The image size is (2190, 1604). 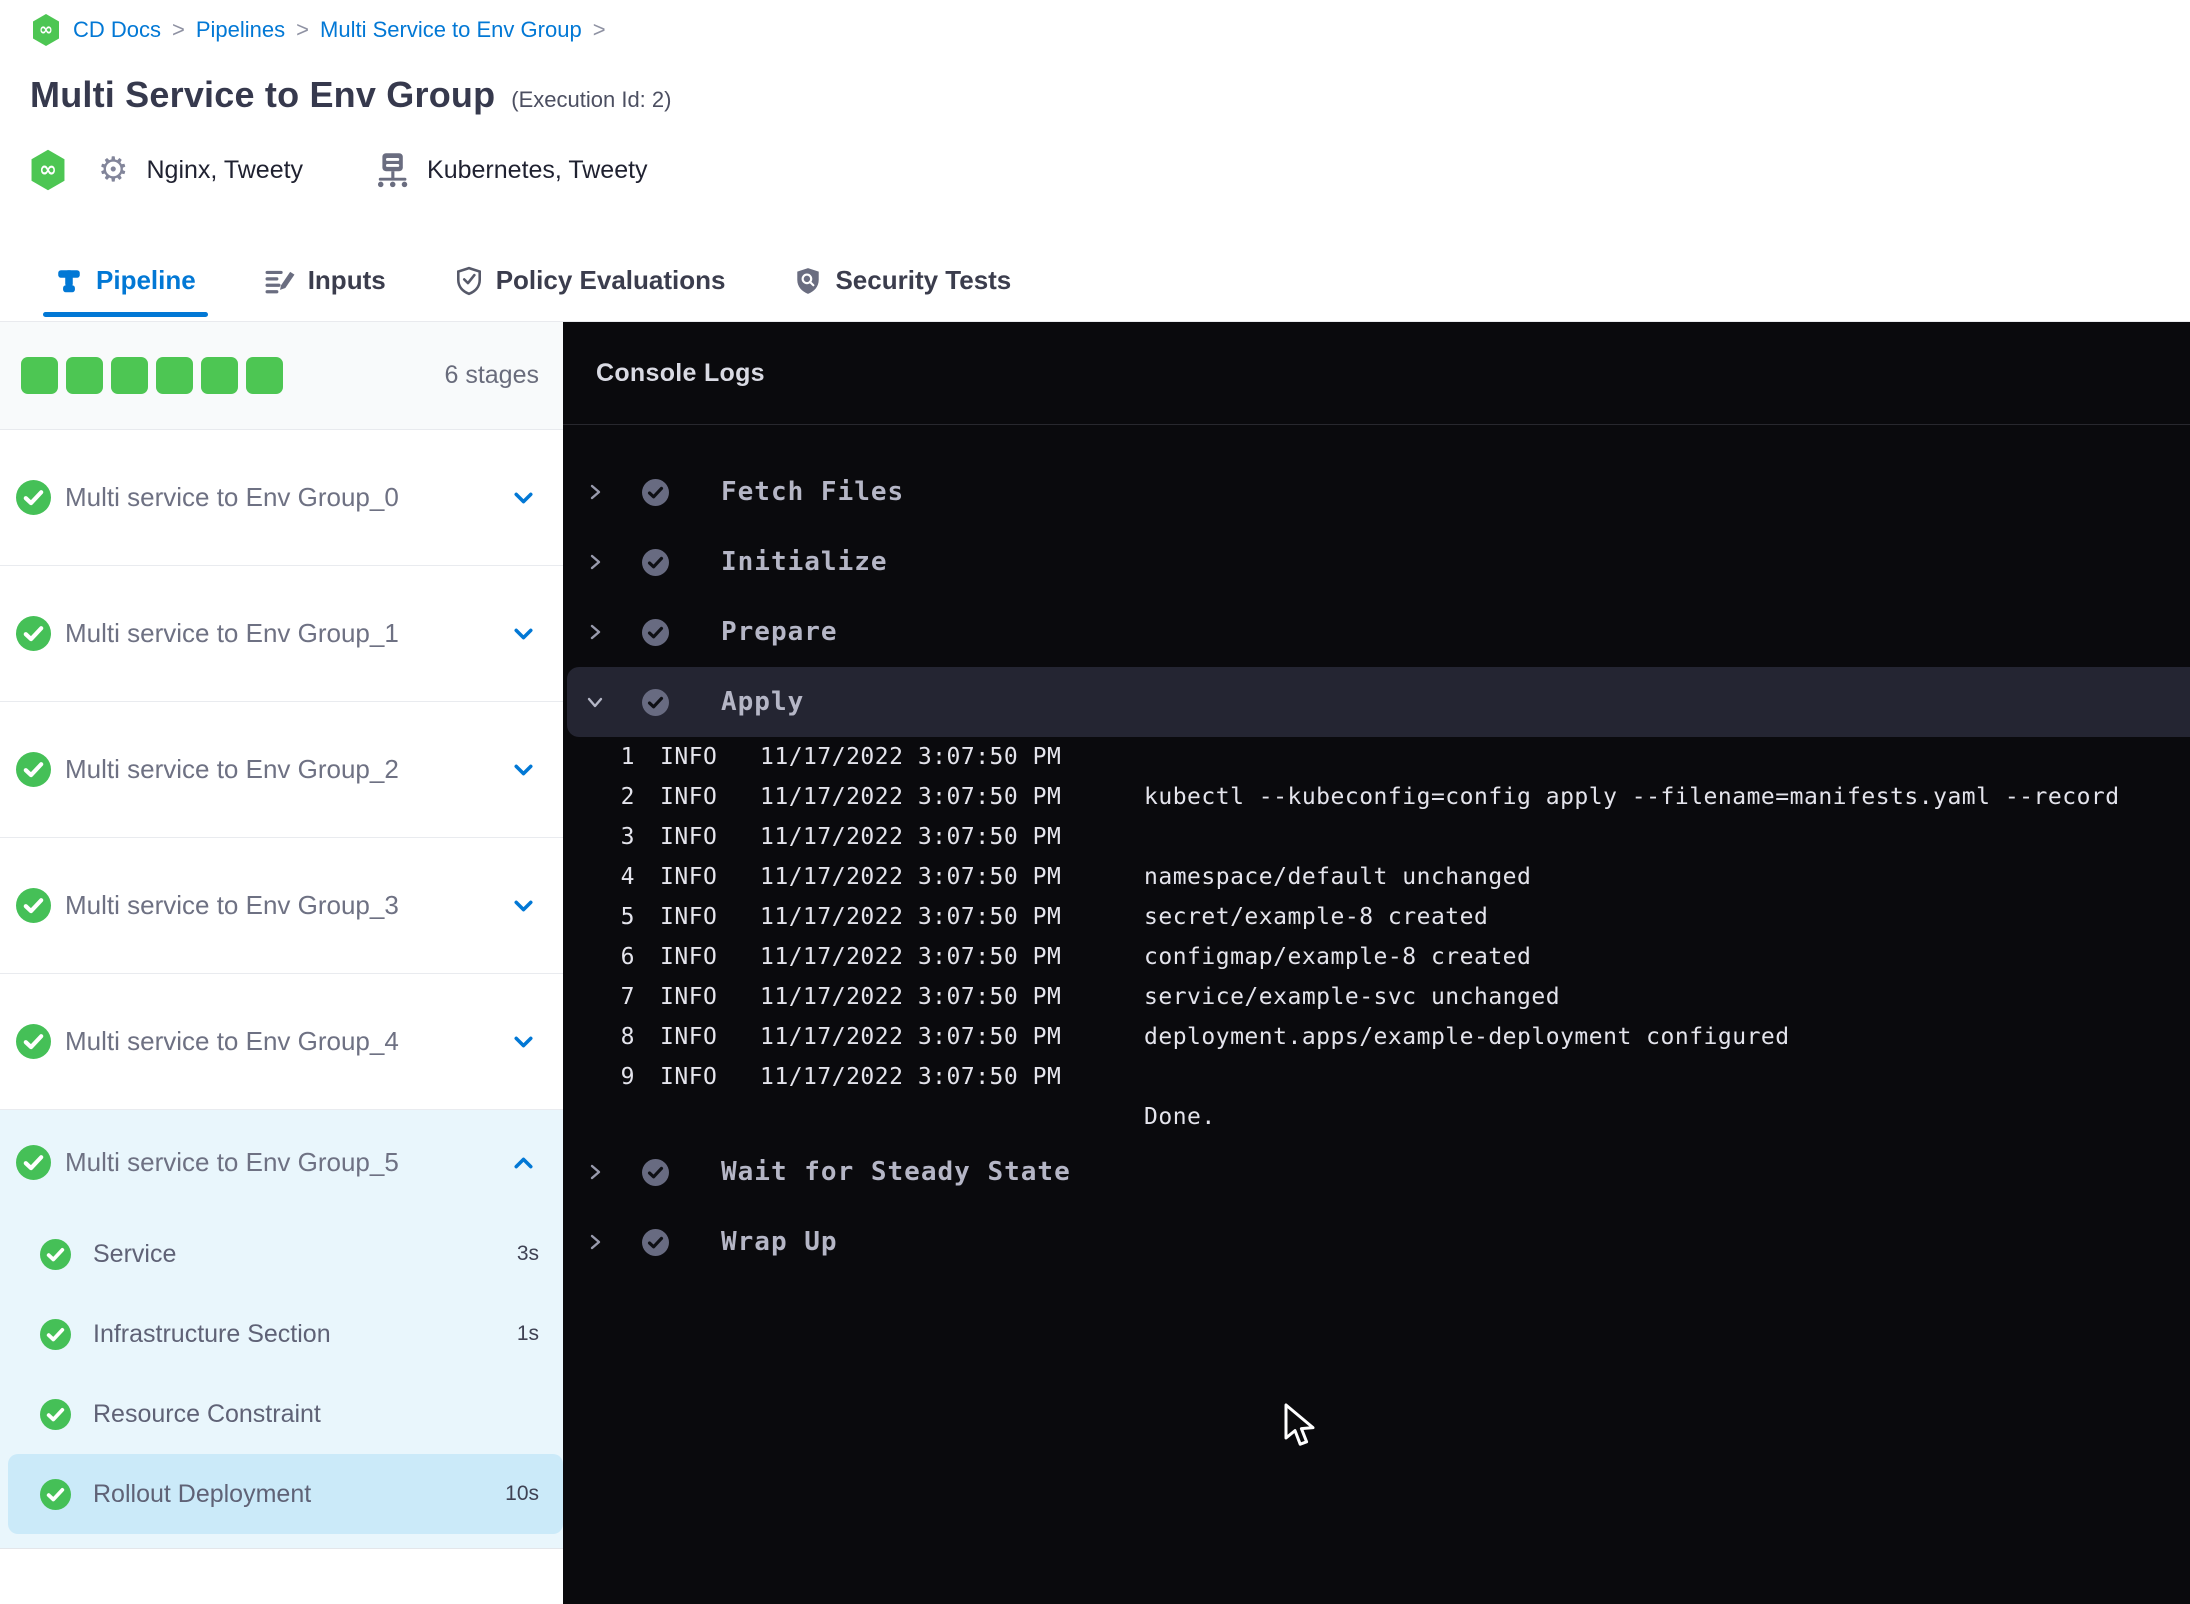 I want to click on log-line-number: 1, so click(x=627, y=757).